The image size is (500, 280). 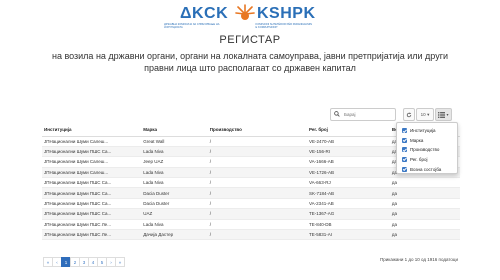 I want to click on cell-brand: Great Wall, so click(x=174, y=141).